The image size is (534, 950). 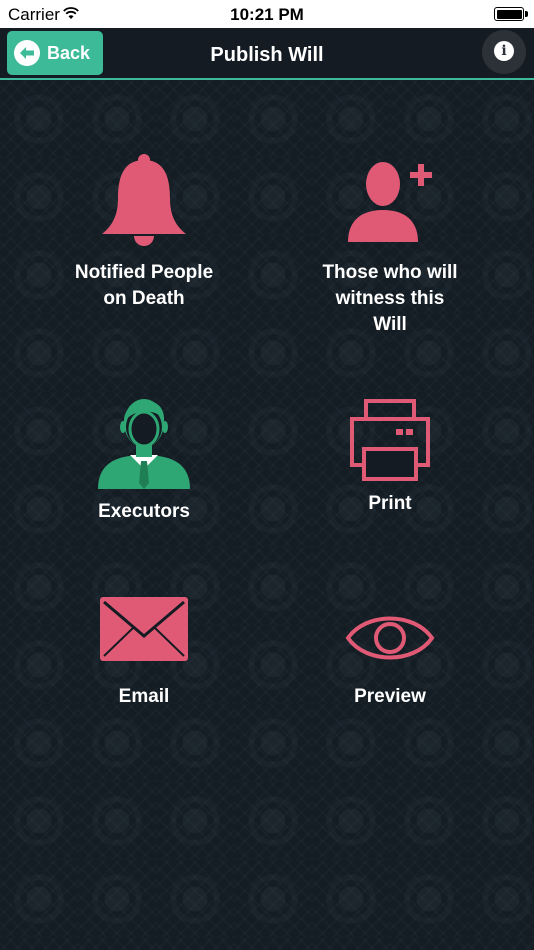 I want to click on info-icon: i, so click(x=504, y=51).